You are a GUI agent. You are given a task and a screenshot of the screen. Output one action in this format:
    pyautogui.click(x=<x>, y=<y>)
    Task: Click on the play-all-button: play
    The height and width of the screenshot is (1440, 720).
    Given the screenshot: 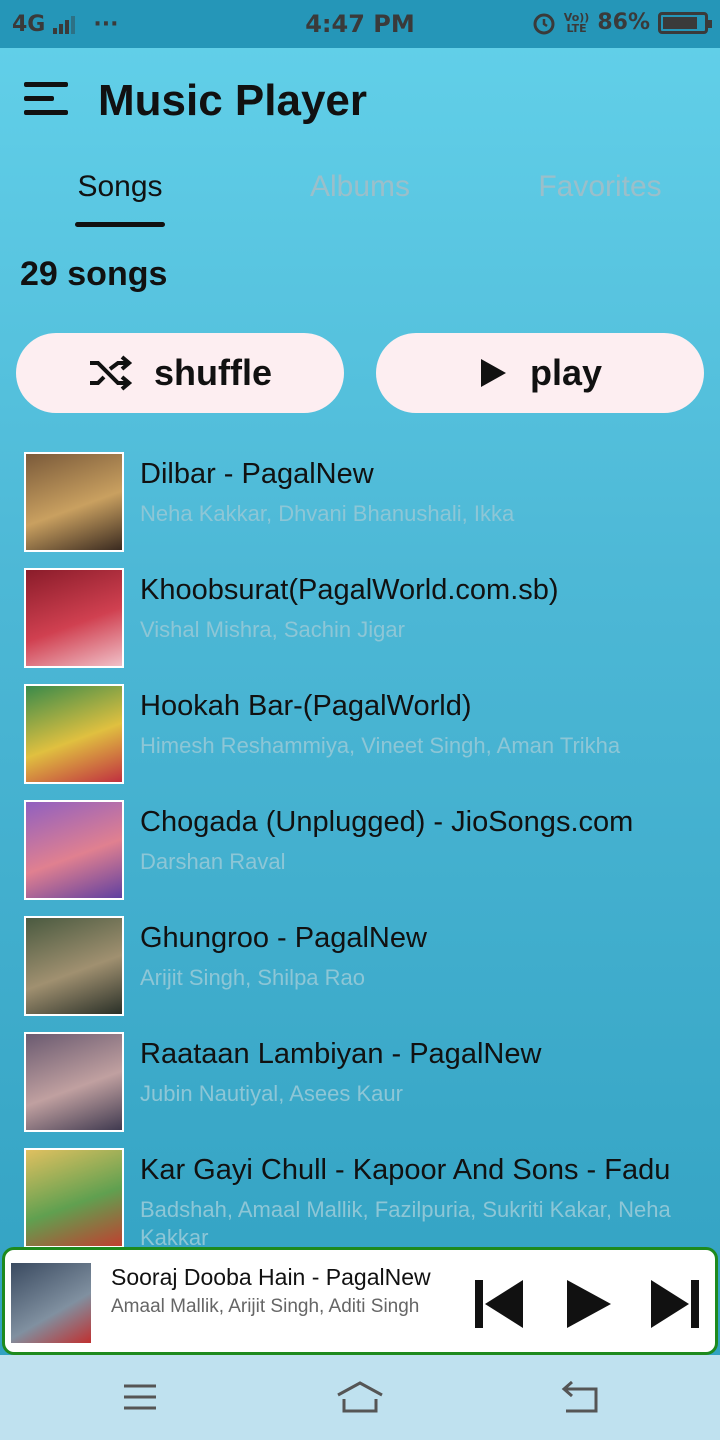 What is the action you would take?
    pyautogui.click(x=540, y=373)
    